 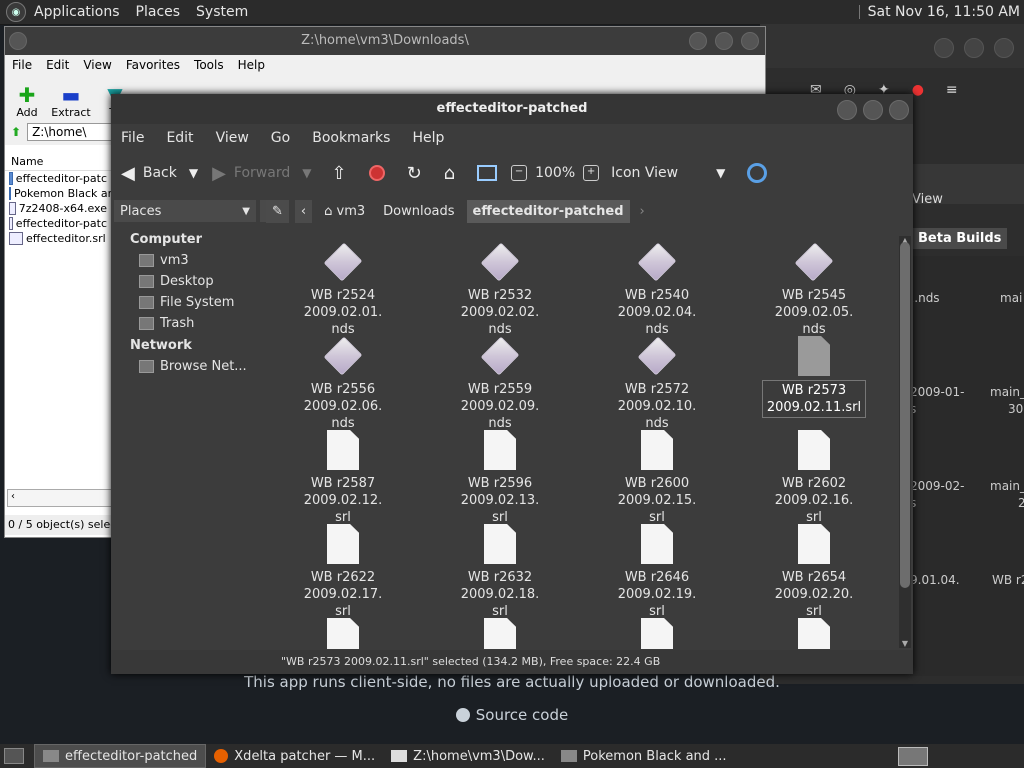 What do you see at coordinates (657, 384) in the screenshot?
I see `file-item: WB r2572 2009.02.10. nds` at bounding box center [657, 384].